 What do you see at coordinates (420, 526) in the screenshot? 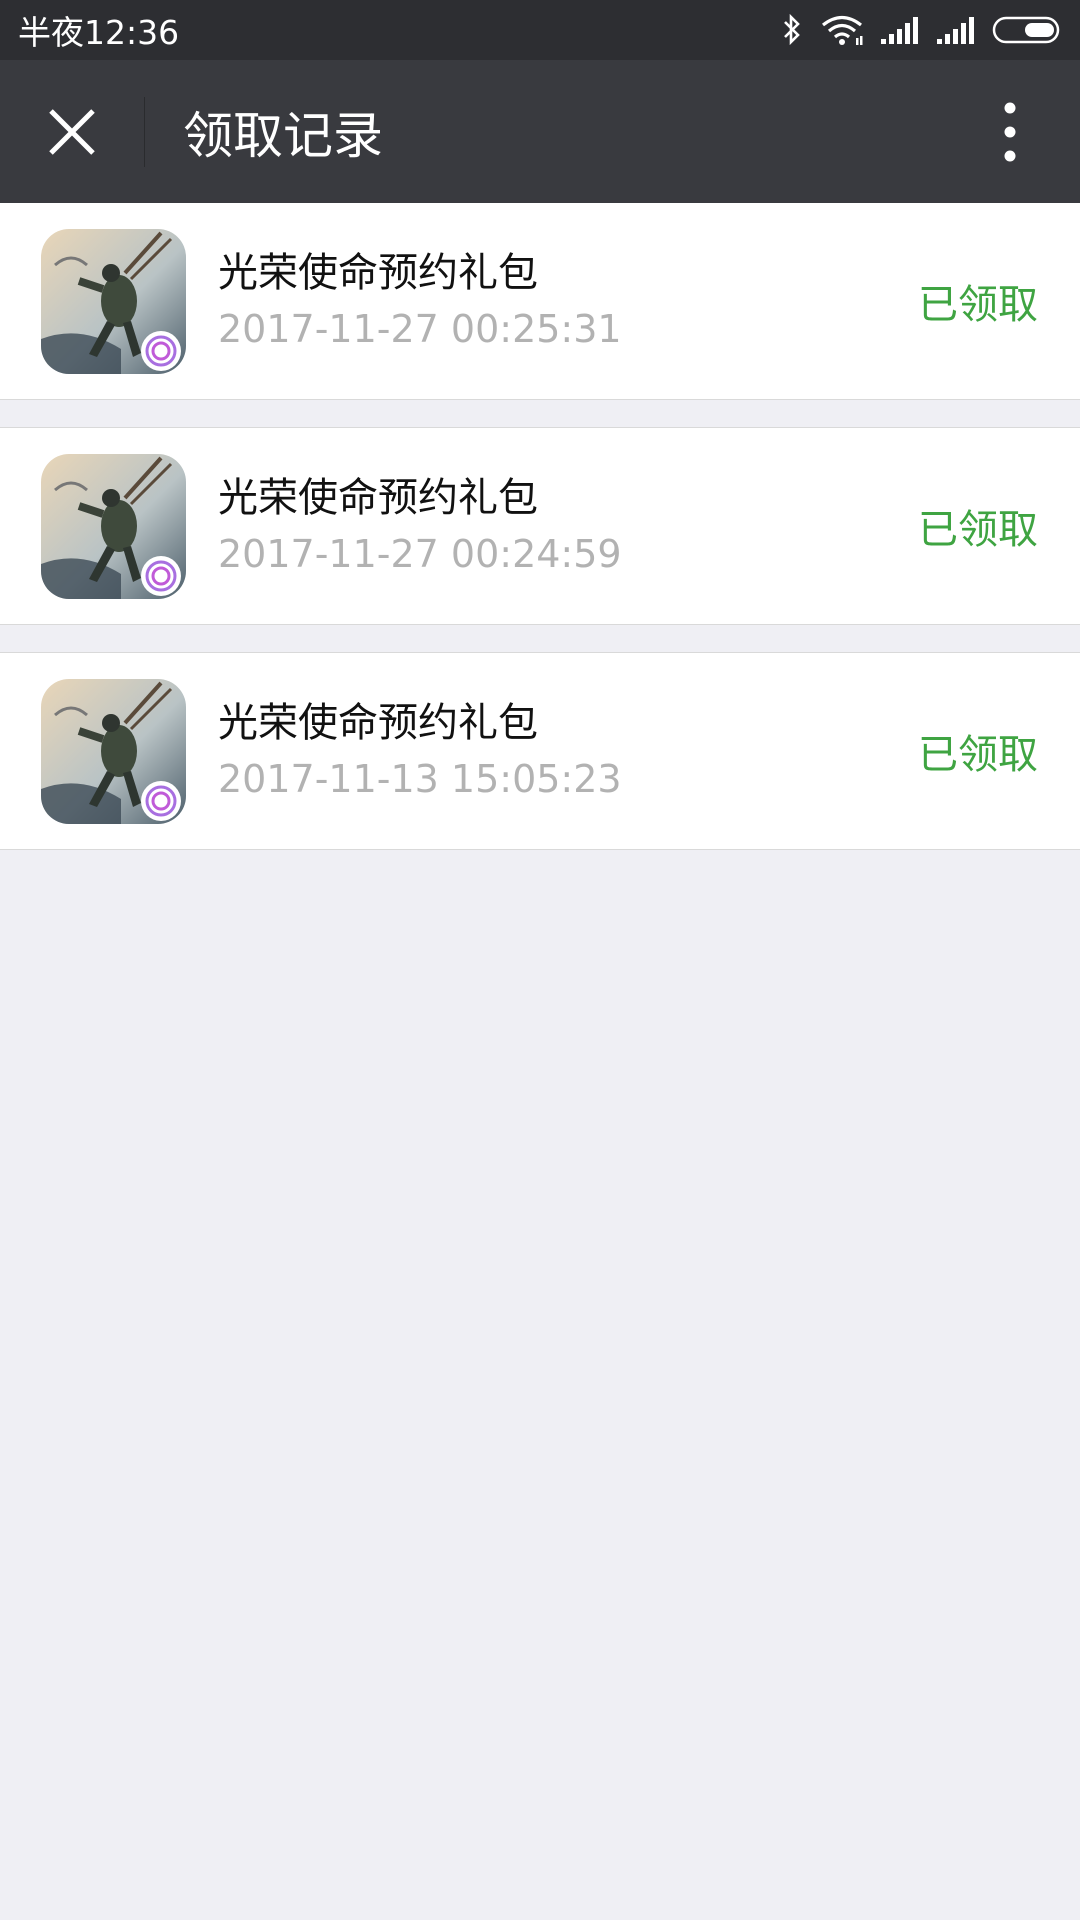
I see `record-text: 光荣使命预约礼包 2017-11-27 00:24:59` at bounding box center [420, 526].